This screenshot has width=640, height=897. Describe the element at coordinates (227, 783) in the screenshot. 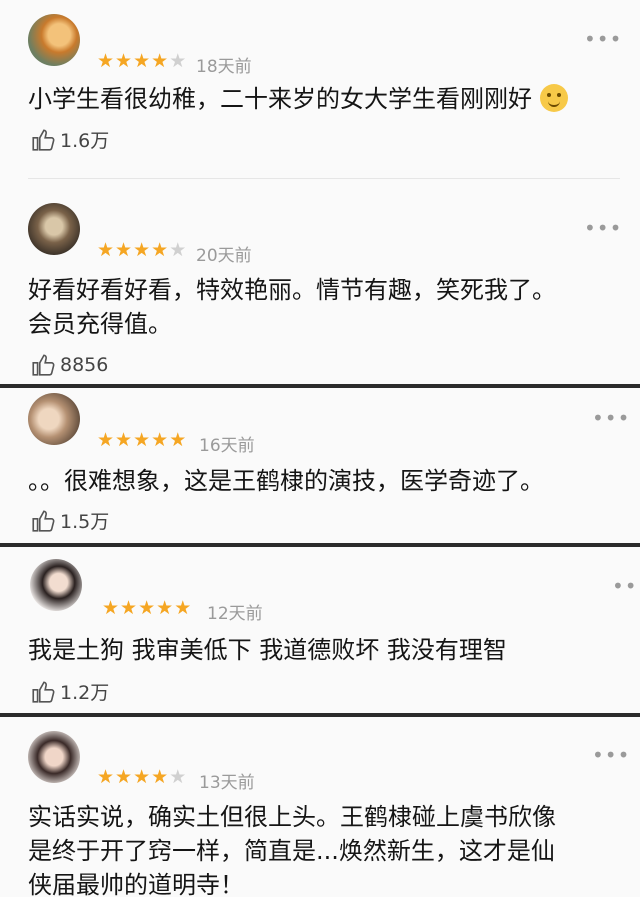

I see `timestamp: 13天前` at that location.